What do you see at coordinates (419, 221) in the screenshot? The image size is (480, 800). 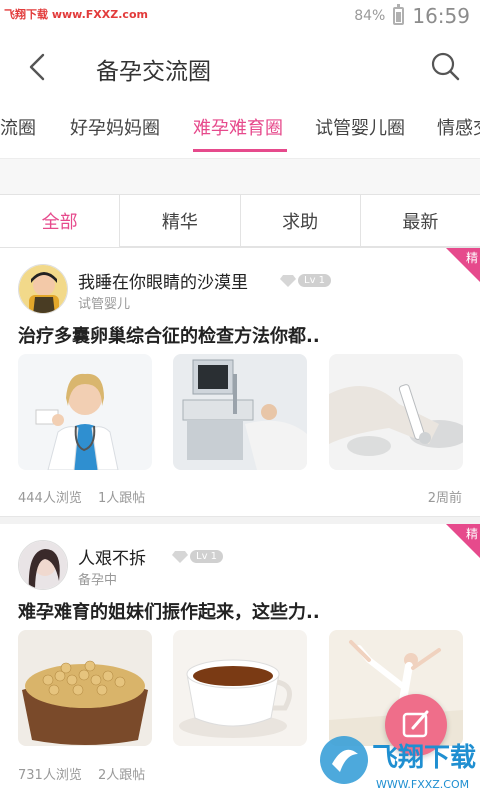 I see `filter-latest: 最新` at bounding box center [419, 221].